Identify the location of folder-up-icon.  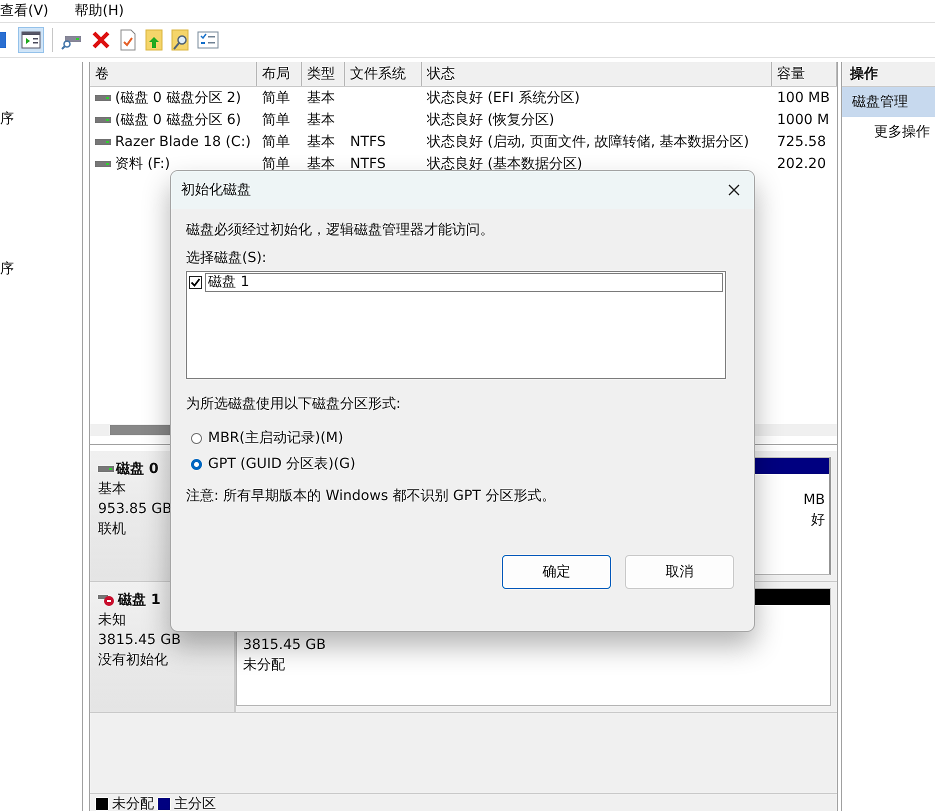
(154, 40).